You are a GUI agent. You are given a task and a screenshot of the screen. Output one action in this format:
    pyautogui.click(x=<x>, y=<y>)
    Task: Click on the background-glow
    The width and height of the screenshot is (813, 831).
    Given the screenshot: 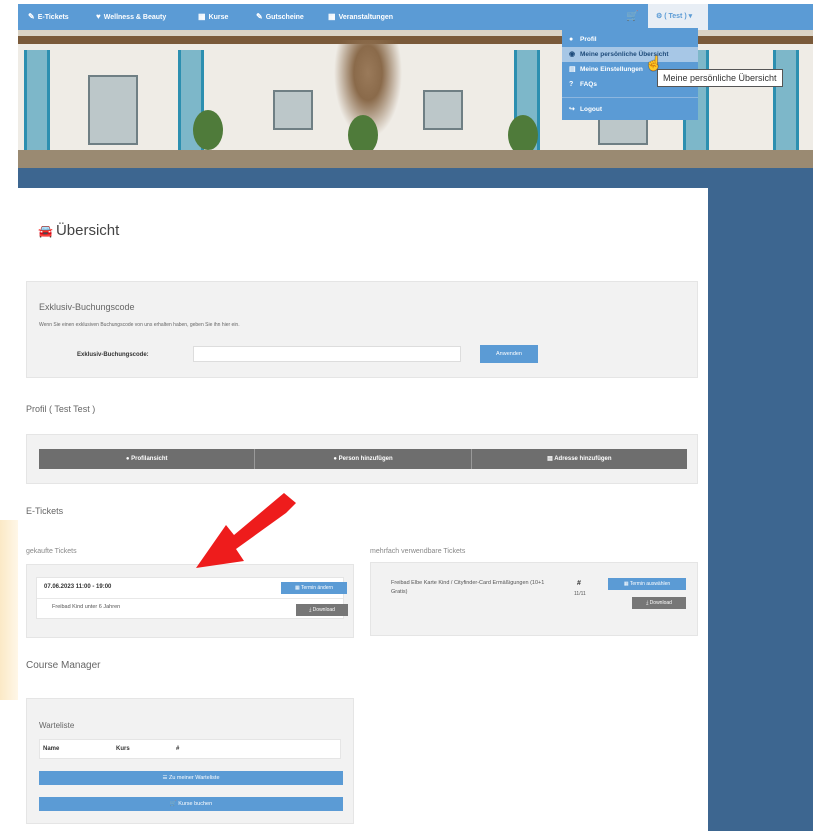 What is the action you would take?
    pyautogui.click(x=9, y=610)
    